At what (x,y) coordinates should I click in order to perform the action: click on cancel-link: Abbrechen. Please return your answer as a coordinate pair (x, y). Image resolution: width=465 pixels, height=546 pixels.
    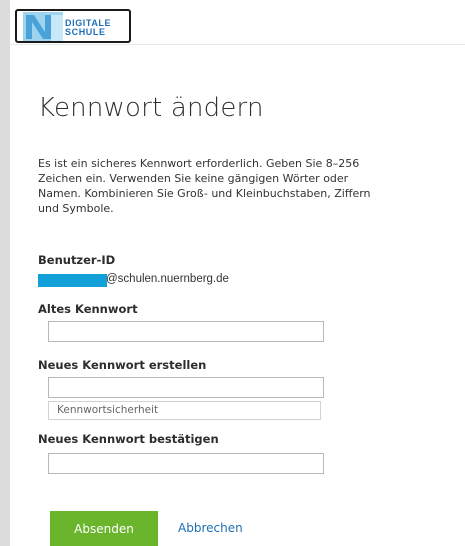
    Looking at the image, I should click on (210, 528).